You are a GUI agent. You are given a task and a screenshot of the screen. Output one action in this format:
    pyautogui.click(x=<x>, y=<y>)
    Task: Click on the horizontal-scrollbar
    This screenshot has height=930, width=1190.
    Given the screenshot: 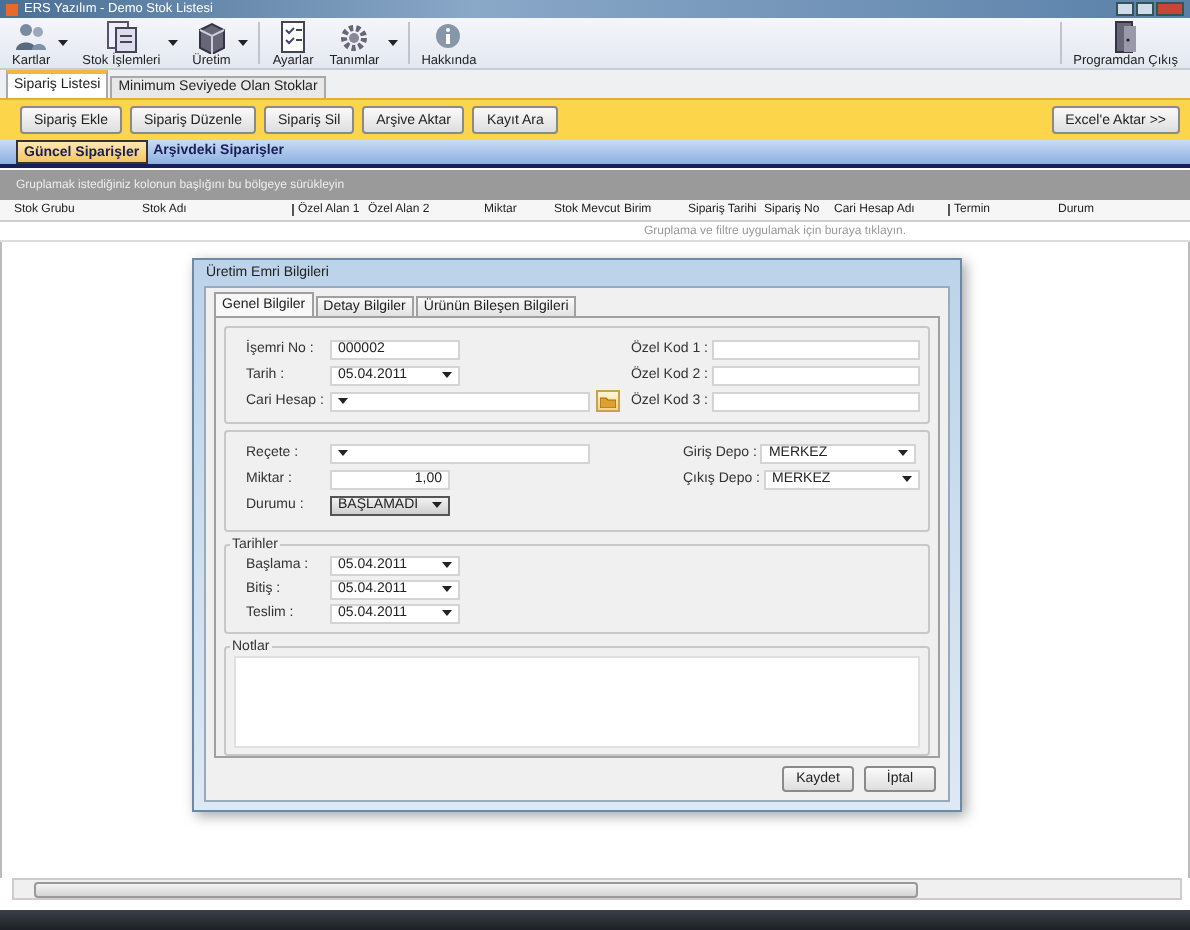 What is the action you would take?
    pyautogui.click(x=597, y=889)
    